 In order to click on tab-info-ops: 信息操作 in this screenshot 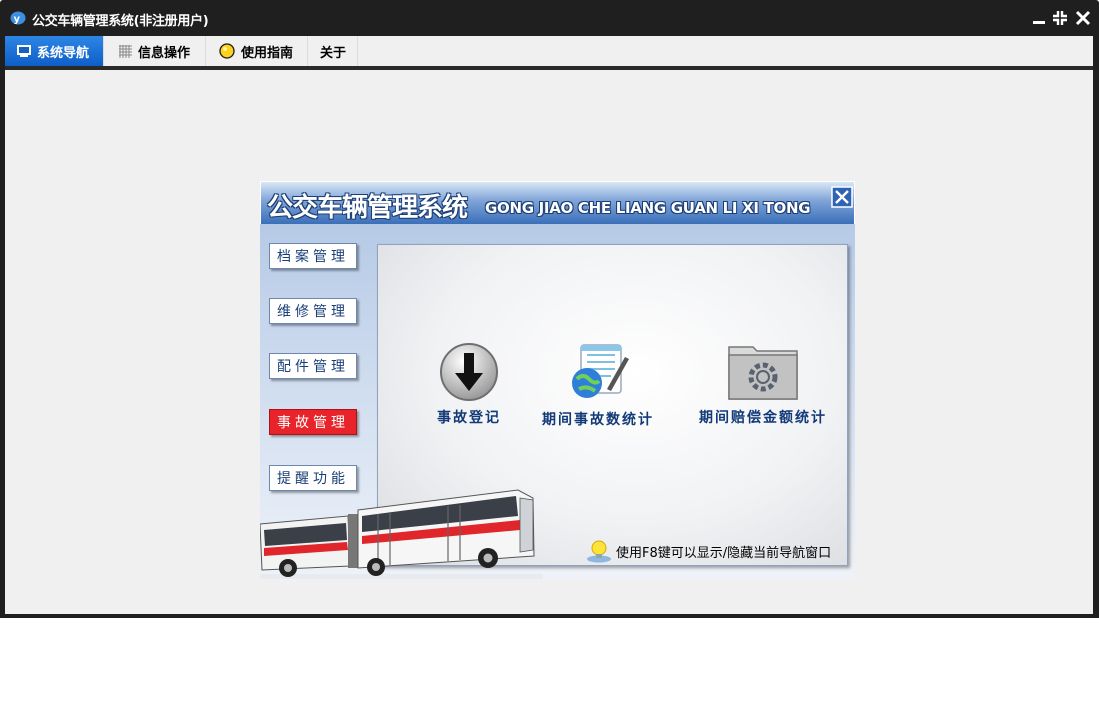, I will do `click(155, 51)`.